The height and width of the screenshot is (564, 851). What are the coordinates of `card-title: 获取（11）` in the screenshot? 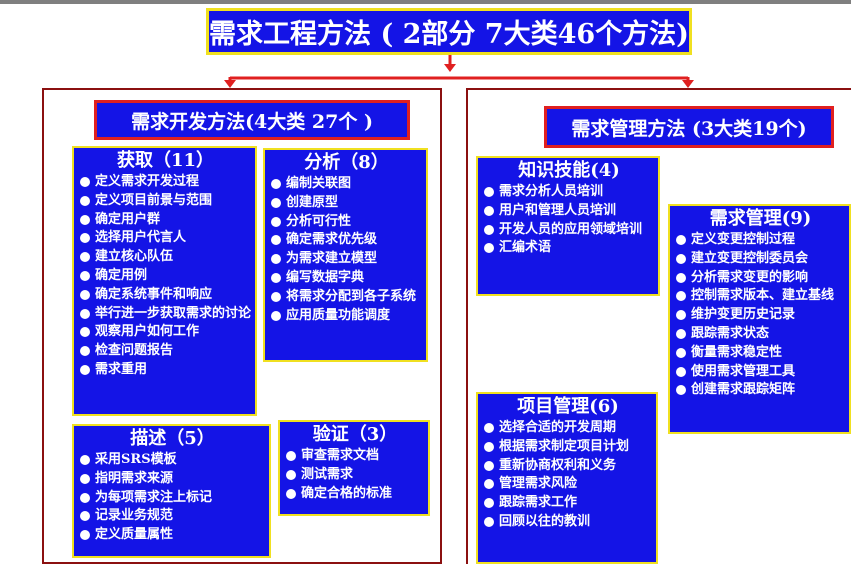 It's located at (165, 160).